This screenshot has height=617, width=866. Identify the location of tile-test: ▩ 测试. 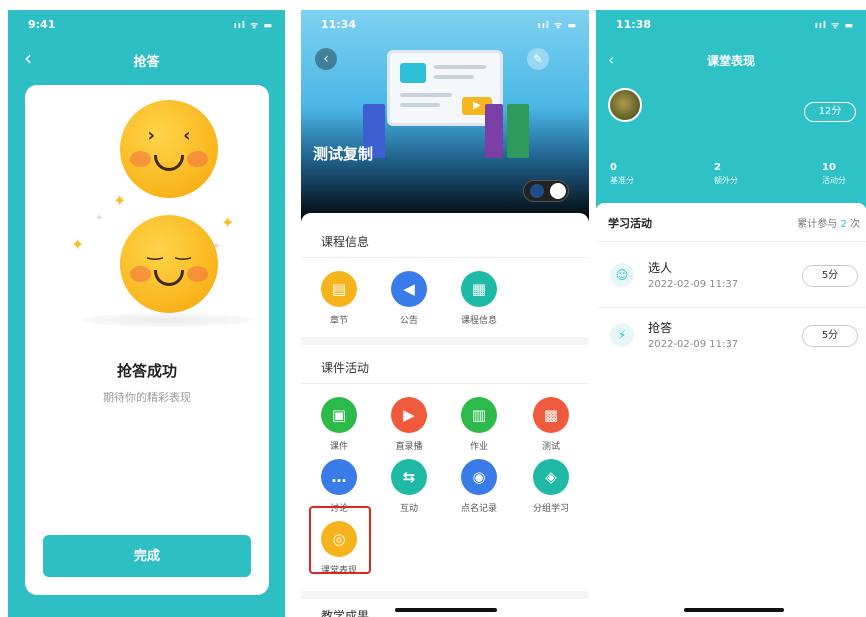
(551, 424).